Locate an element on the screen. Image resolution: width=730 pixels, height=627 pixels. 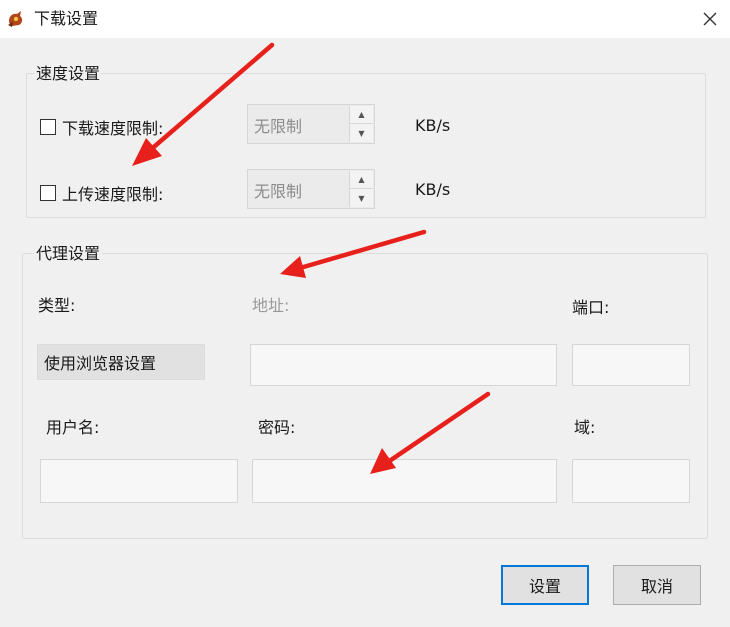
proxy-address-input is located at coordinates (403, 365).